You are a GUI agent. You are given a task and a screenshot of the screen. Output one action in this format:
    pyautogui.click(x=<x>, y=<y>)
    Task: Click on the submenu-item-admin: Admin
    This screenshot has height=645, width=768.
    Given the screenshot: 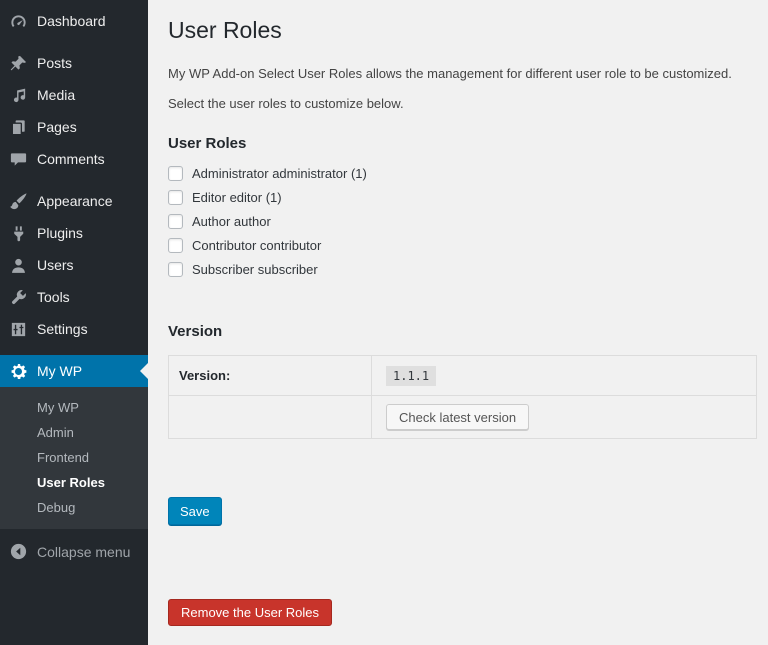 What is the action you would take?
    pyautogui.click(x=74, y=432)
    